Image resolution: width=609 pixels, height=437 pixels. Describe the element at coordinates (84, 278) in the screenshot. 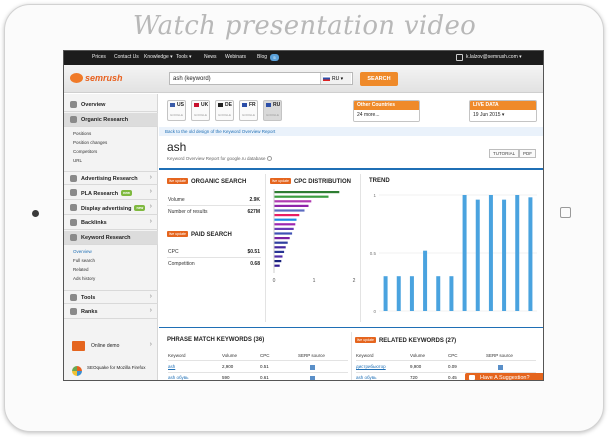

I see `sidebar-sub-ads-history: Ads history` at that location.